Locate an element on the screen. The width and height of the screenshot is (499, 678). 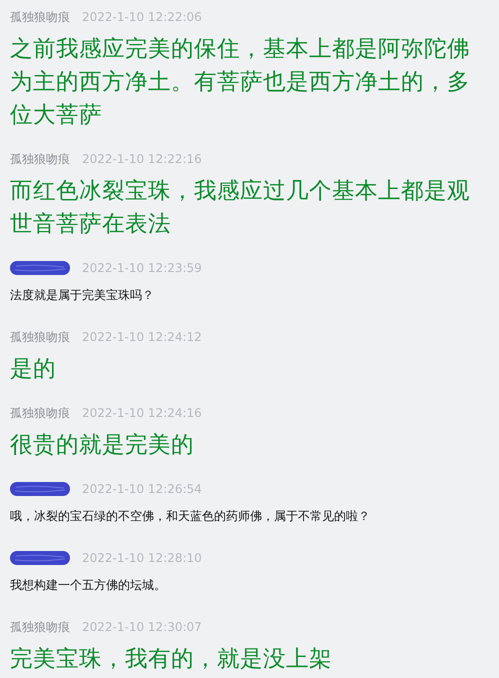
message-text: 是的 is located at coordinates (33, 369).